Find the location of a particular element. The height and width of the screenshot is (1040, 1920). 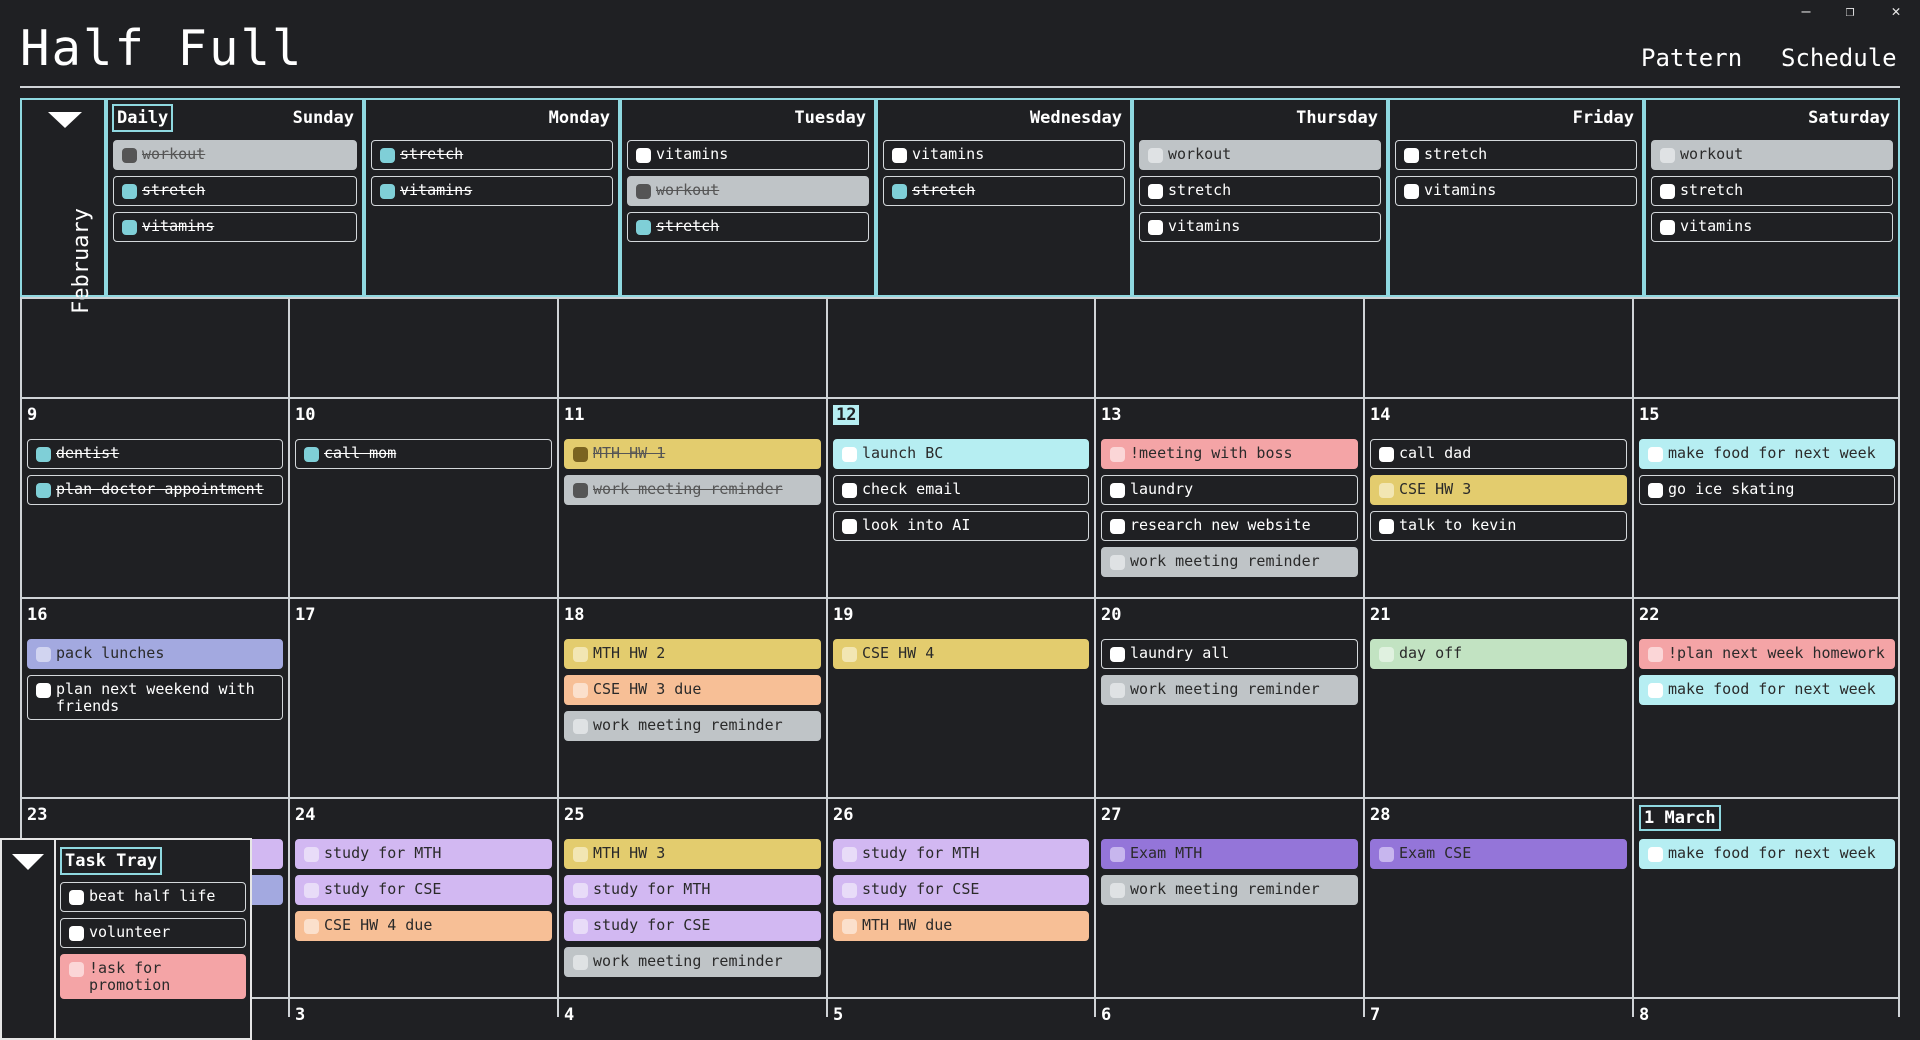

nav-pattern: Pattern is located at coordinates (1691, 58).